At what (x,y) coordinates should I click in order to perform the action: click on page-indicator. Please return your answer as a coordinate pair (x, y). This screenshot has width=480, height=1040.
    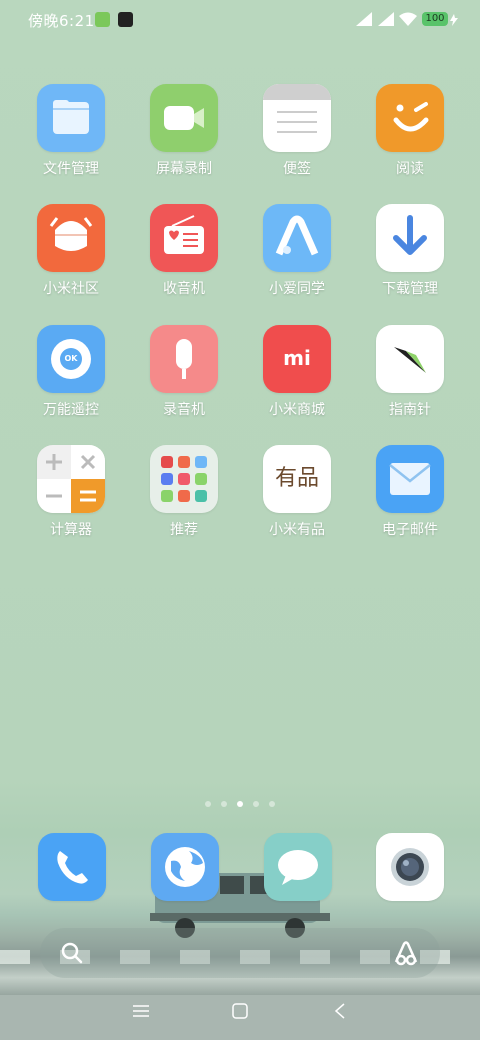
    Looking at the image, I should click on (240, 804).